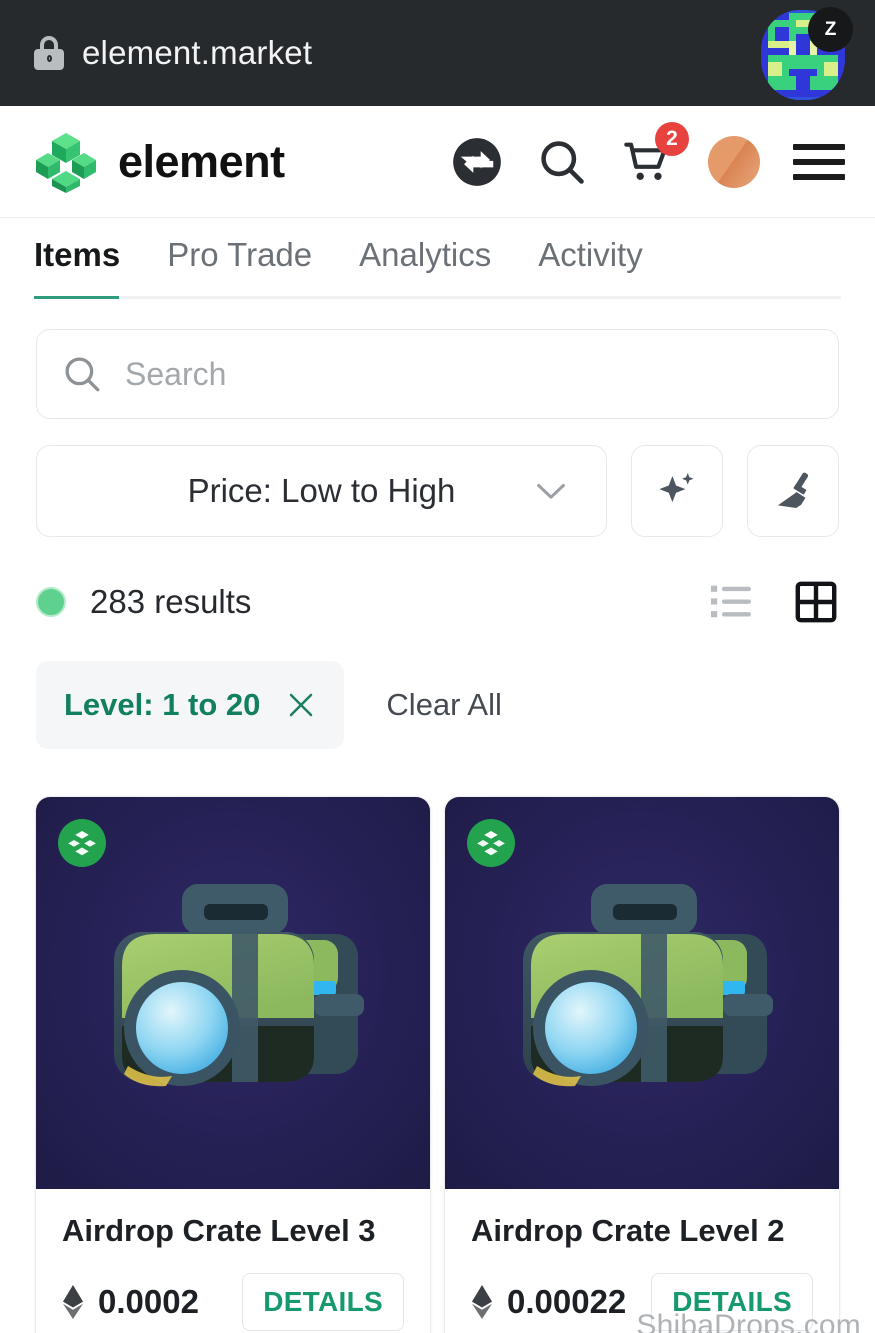 The image size is (875, 1333). Describe the element at coordinates (676, 487) in the screenshot. I see `sparkle-icon` at that location.